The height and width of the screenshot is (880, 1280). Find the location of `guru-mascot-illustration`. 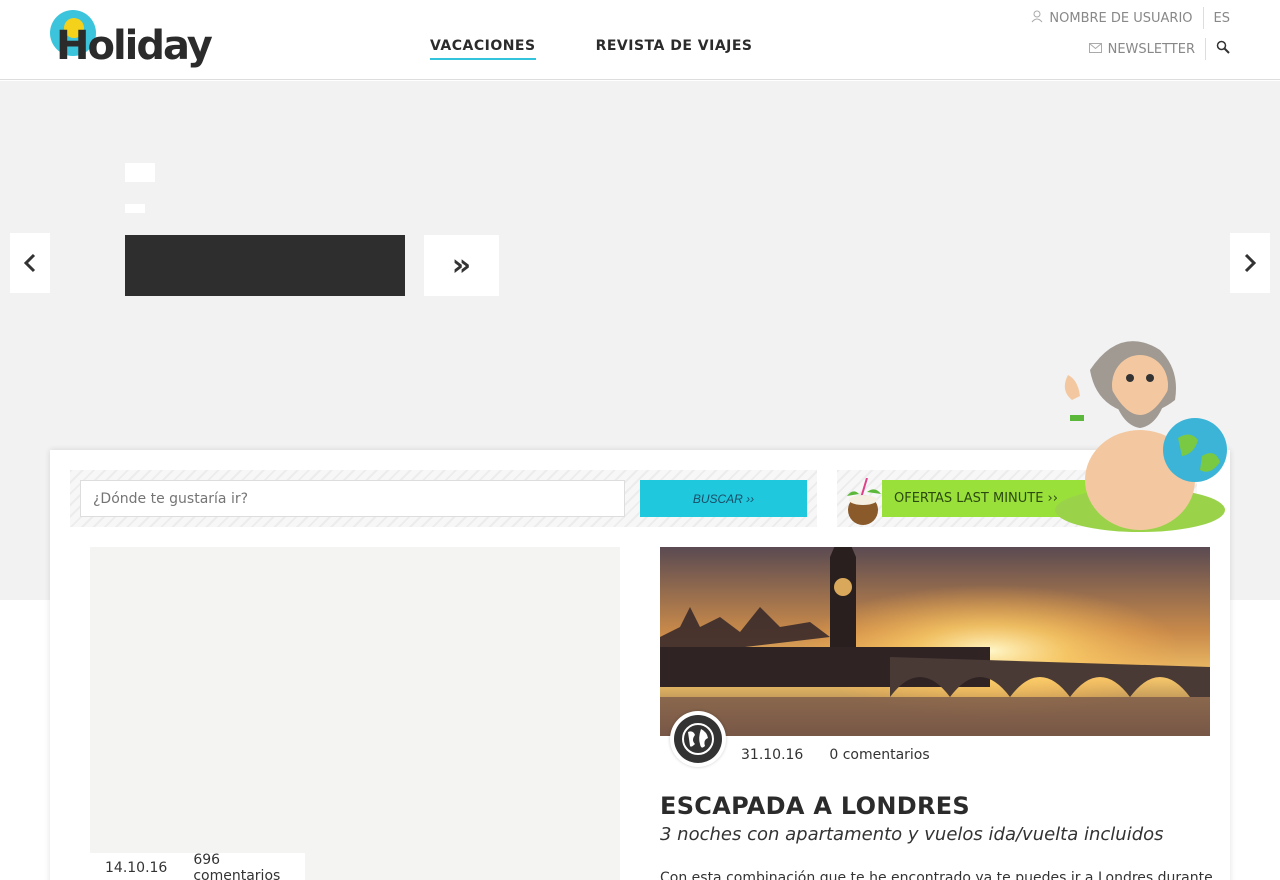

guru-mascot-illustration is located at coordinates (1141, 436).